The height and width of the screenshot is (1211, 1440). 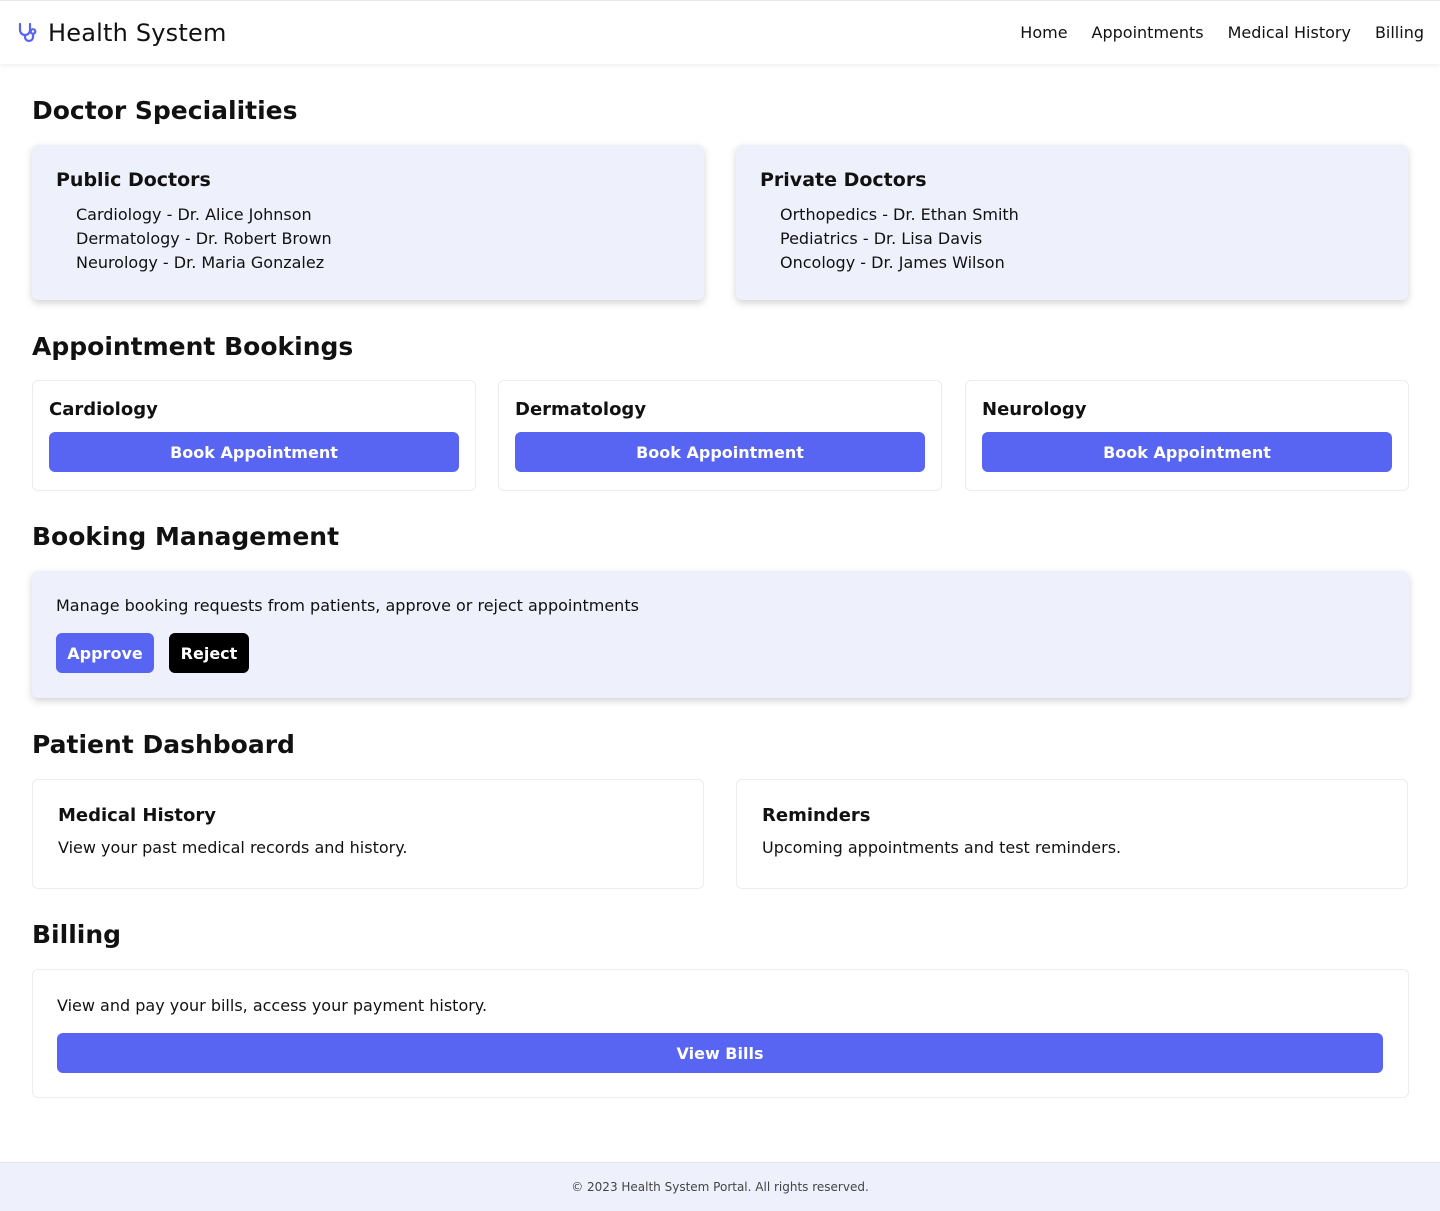 I want to click on booking-card-title: Cardiology, so click(x=103, y=409).